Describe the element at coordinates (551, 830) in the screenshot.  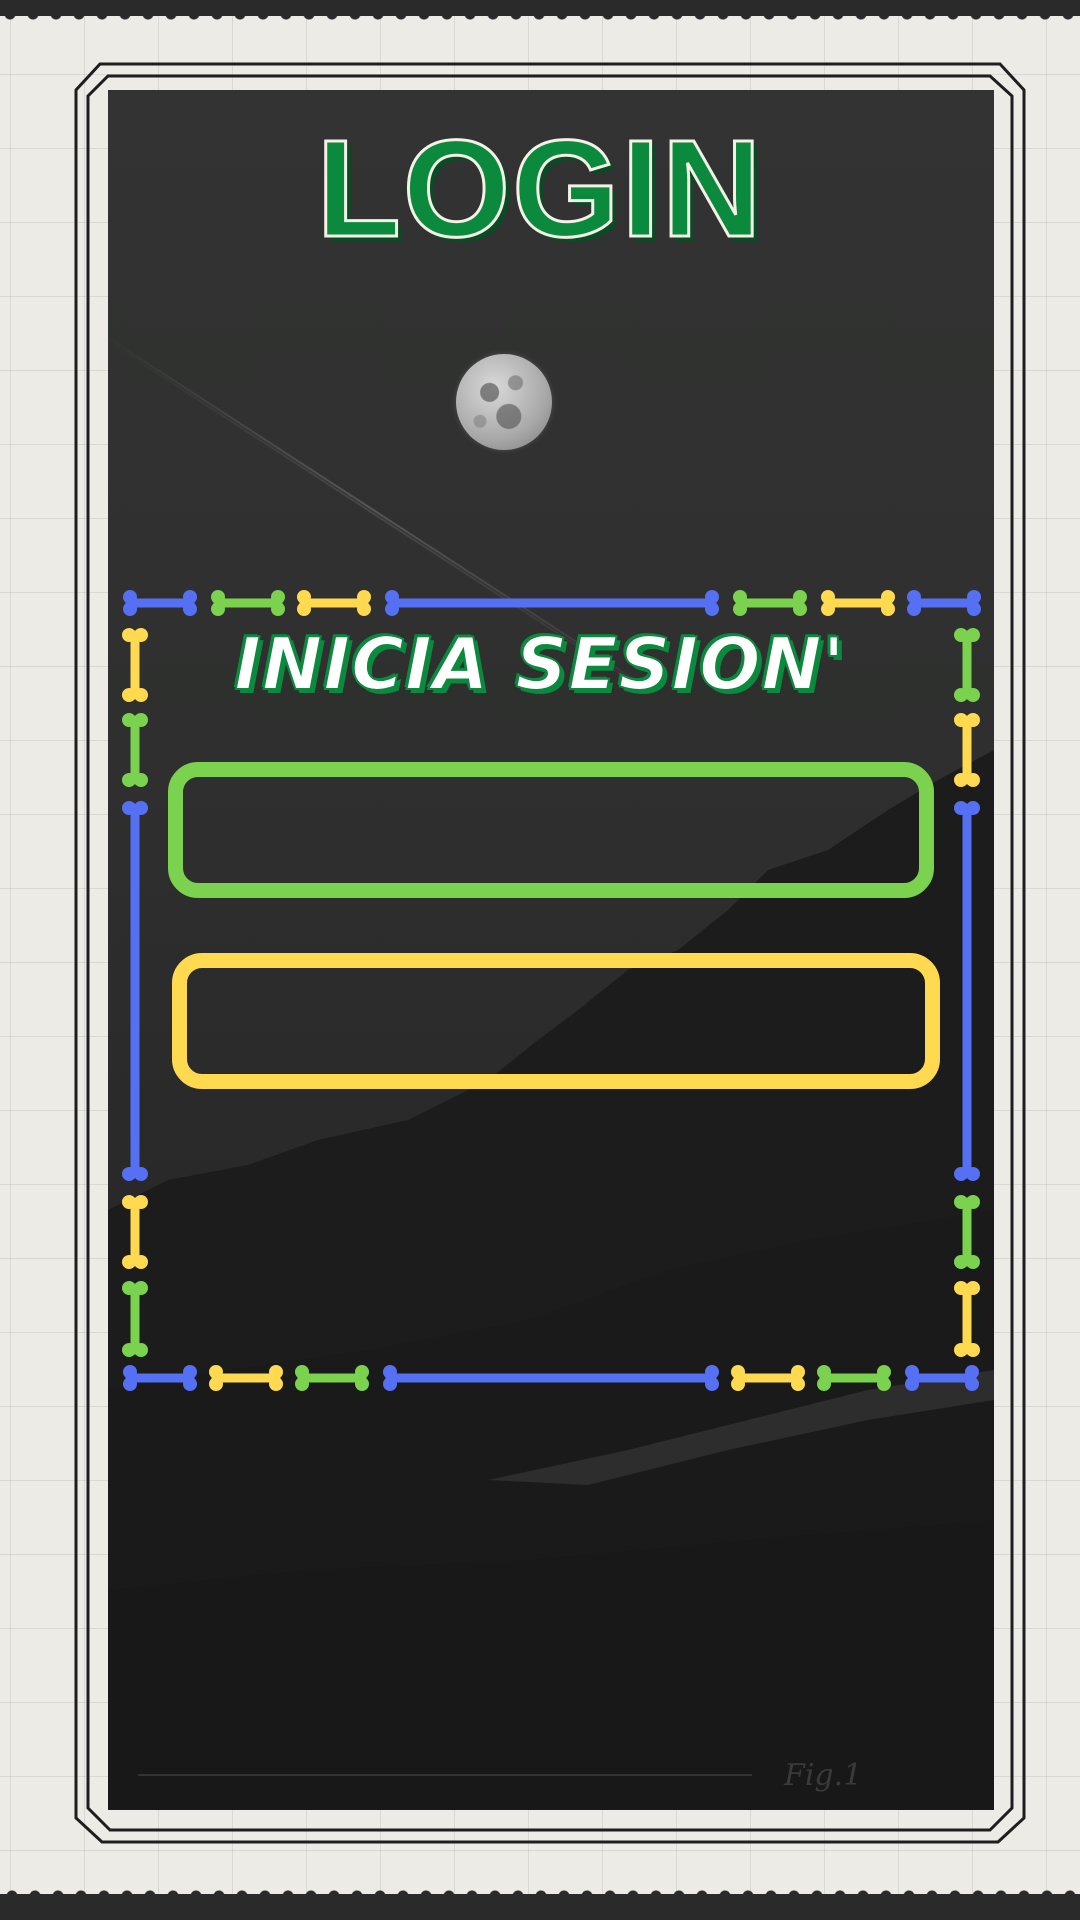
I see `username-input` at that location.